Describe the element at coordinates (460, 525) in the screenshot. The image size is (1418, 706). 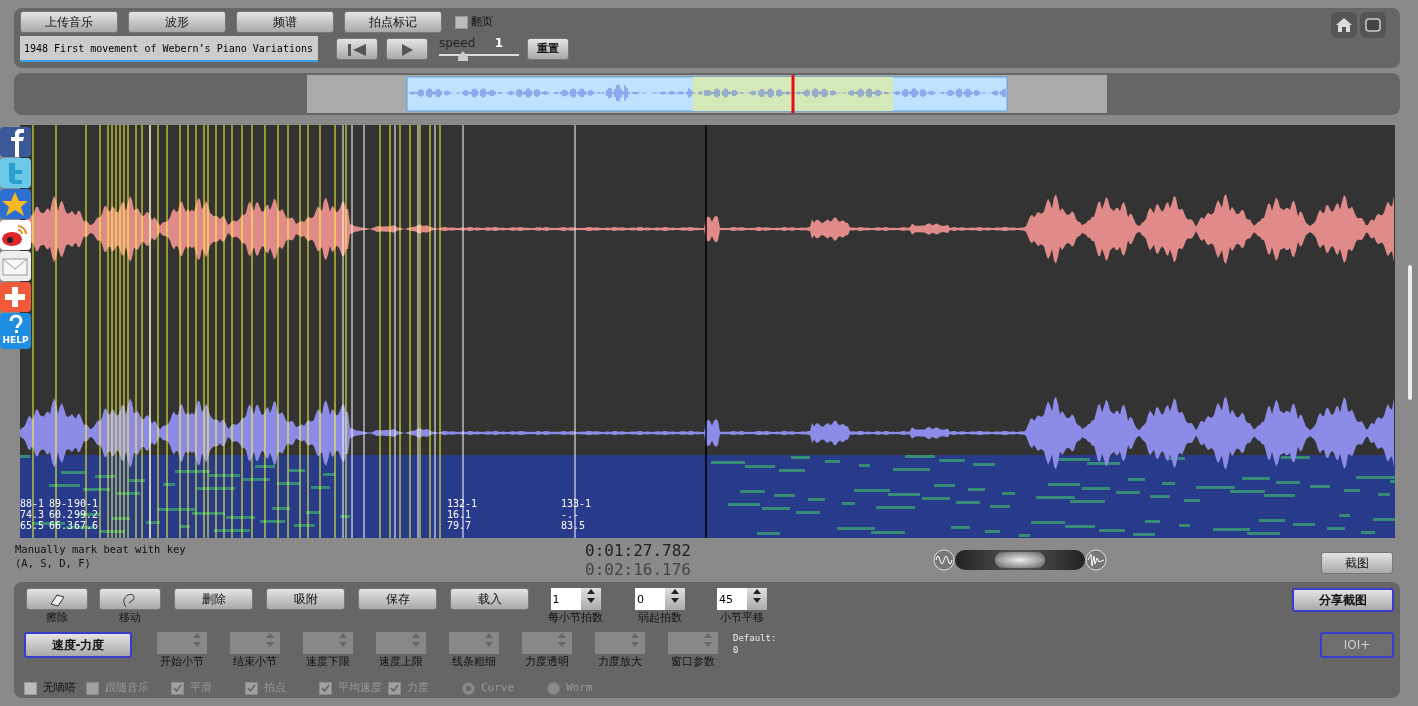
I see `beat-label: 79.7` at that location.